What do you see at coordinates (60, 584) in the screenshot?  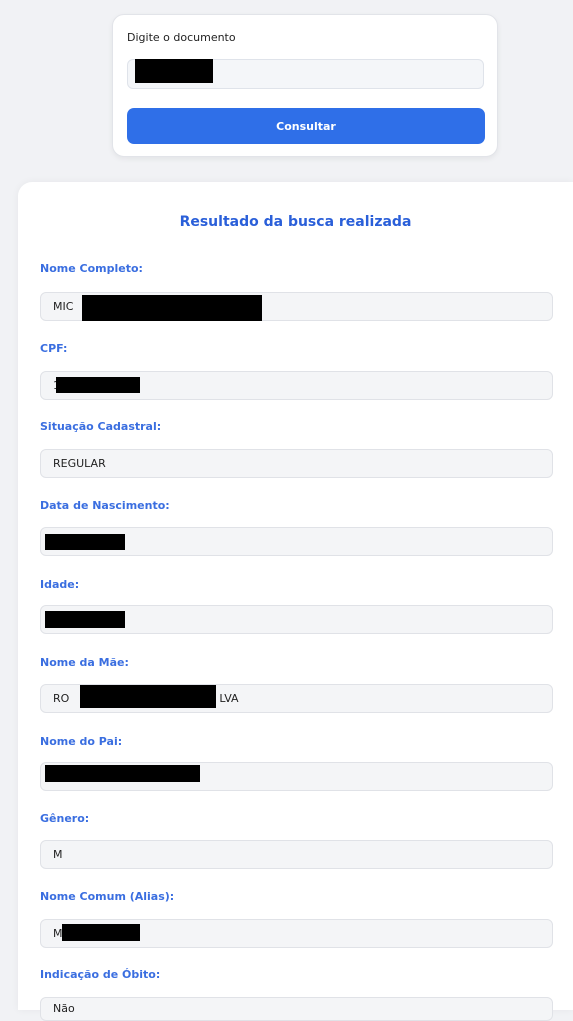 I see `idade-label: Idade:` at bounding box center [60, 584].